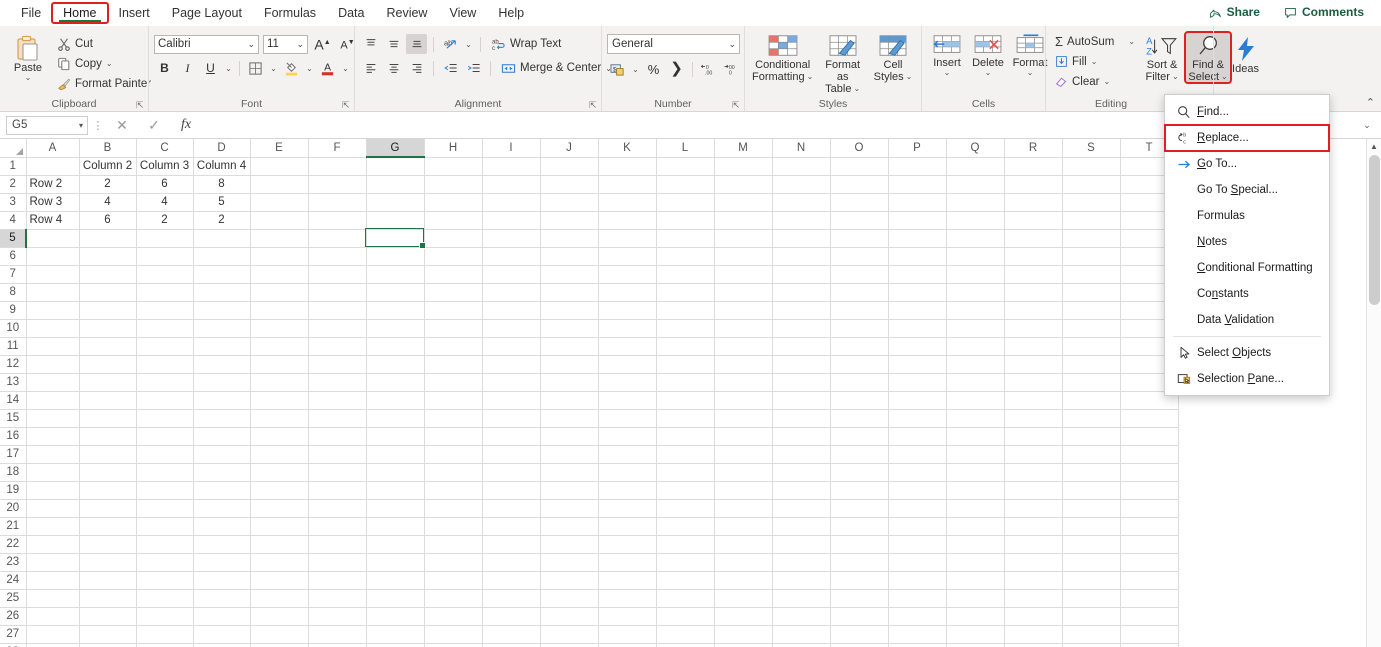 Image resolution: width=1381 pixels, height=647 pixels. What do you see at coordinates (801, 634) in the screenshot?
I see `cell-N27` at bounding box center [801, 634].